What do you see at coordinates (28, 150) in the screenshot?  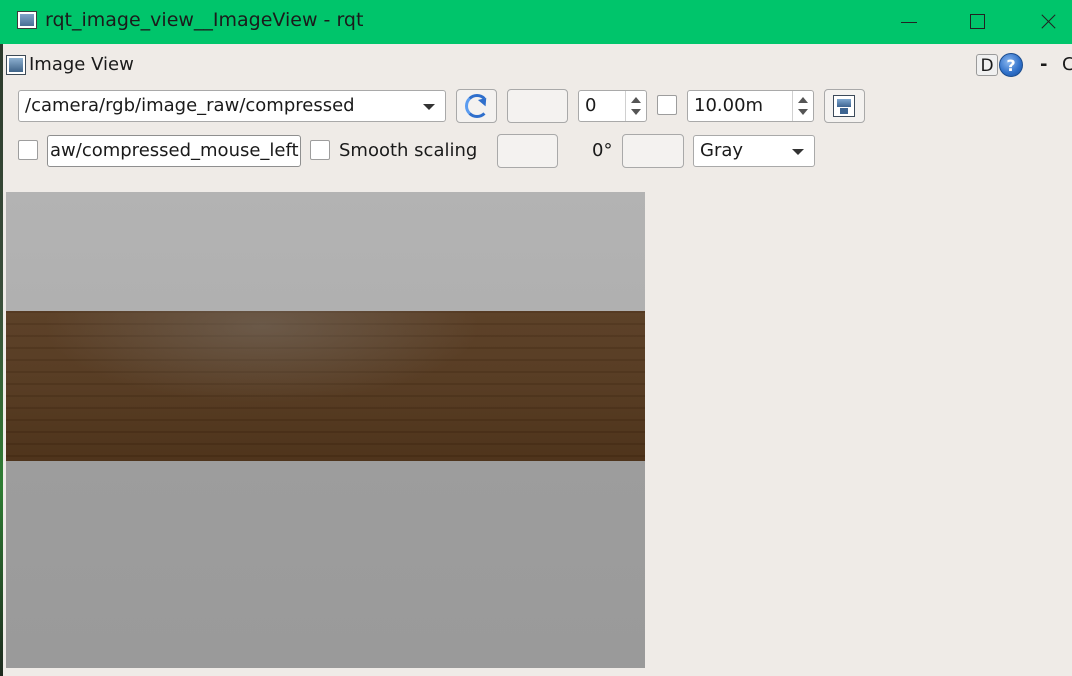 I see `publish-mouse-checkbox` at bounding box center [28, 150].